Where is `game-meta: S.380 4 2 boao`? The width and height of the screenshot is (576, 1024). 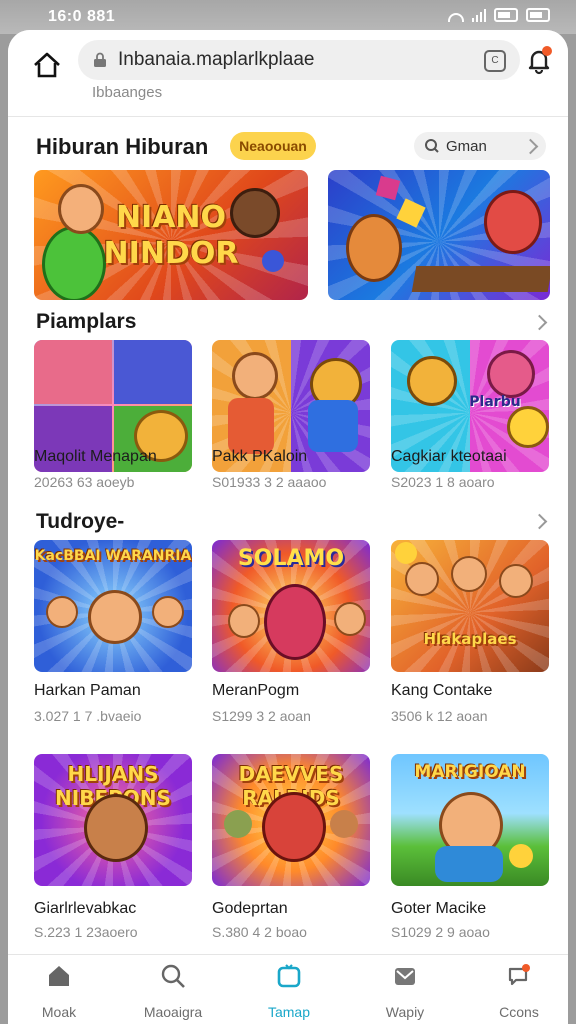 game-meta: S.380 4 2 boao is located at coordinates (259, 932).